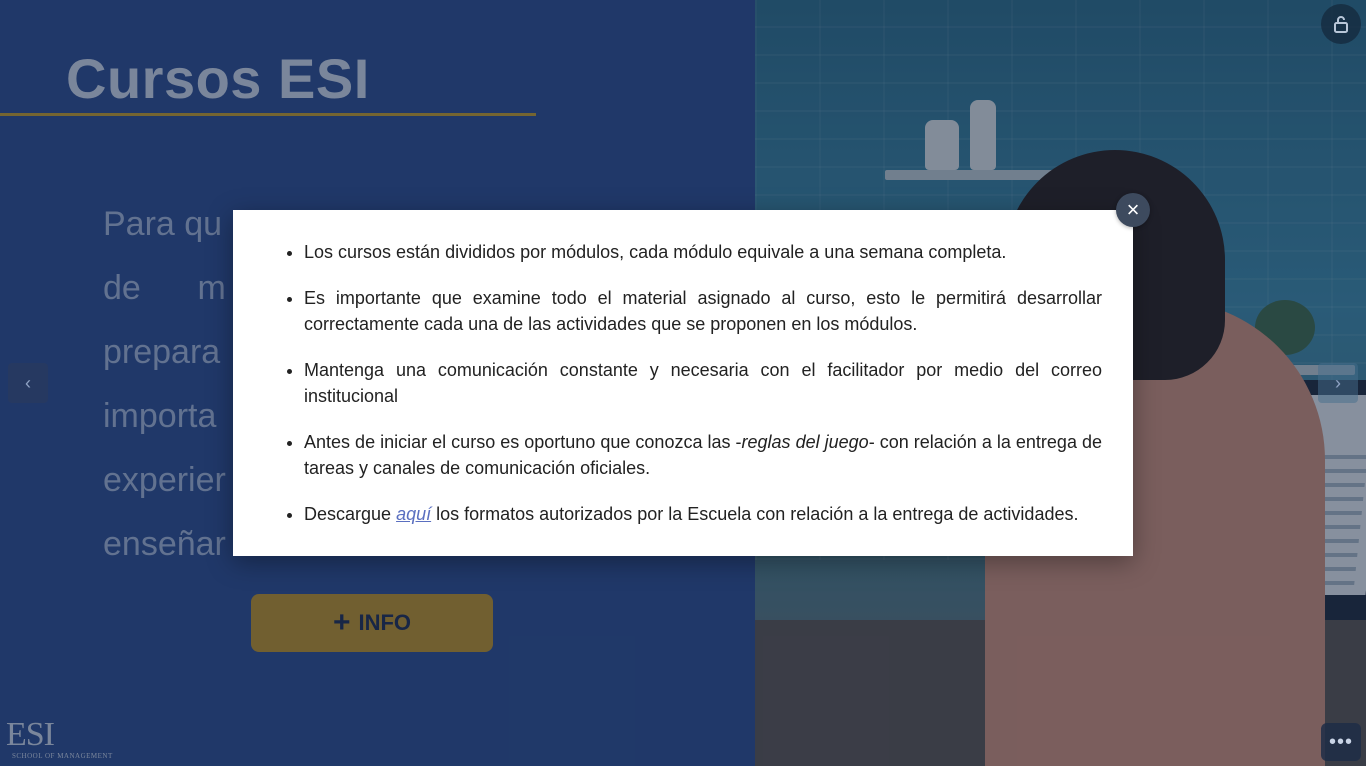  I want to click on next-slide-button: ›, so click(1338, 383).